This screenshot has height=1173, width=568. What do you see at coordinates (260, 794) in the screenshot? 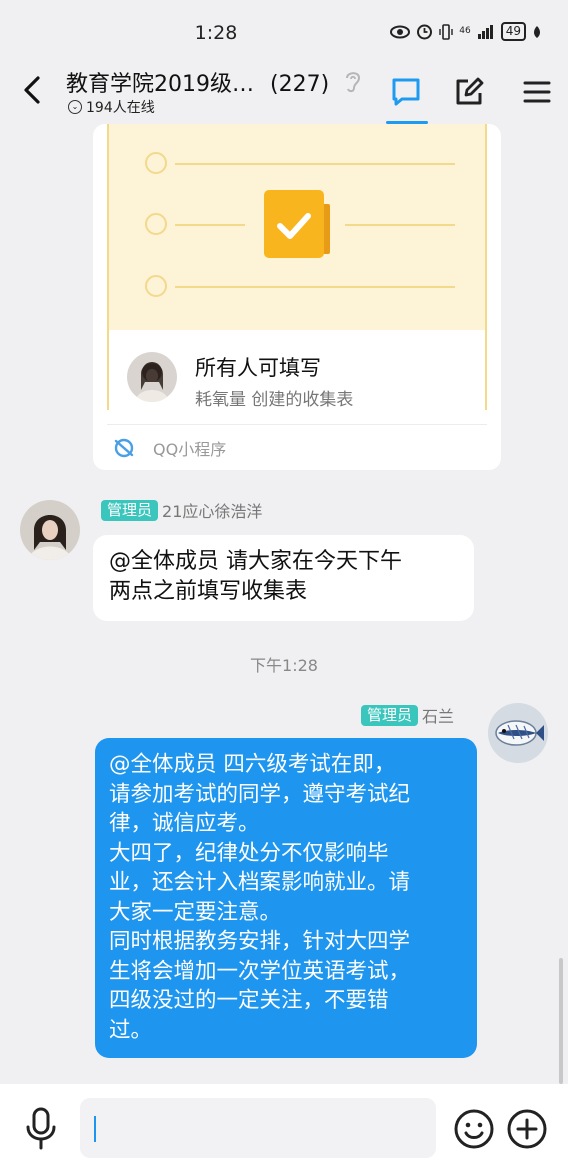
I see `message-line: 请参加考试的同学，遵守考试纪` at bounding box center [260, 794].